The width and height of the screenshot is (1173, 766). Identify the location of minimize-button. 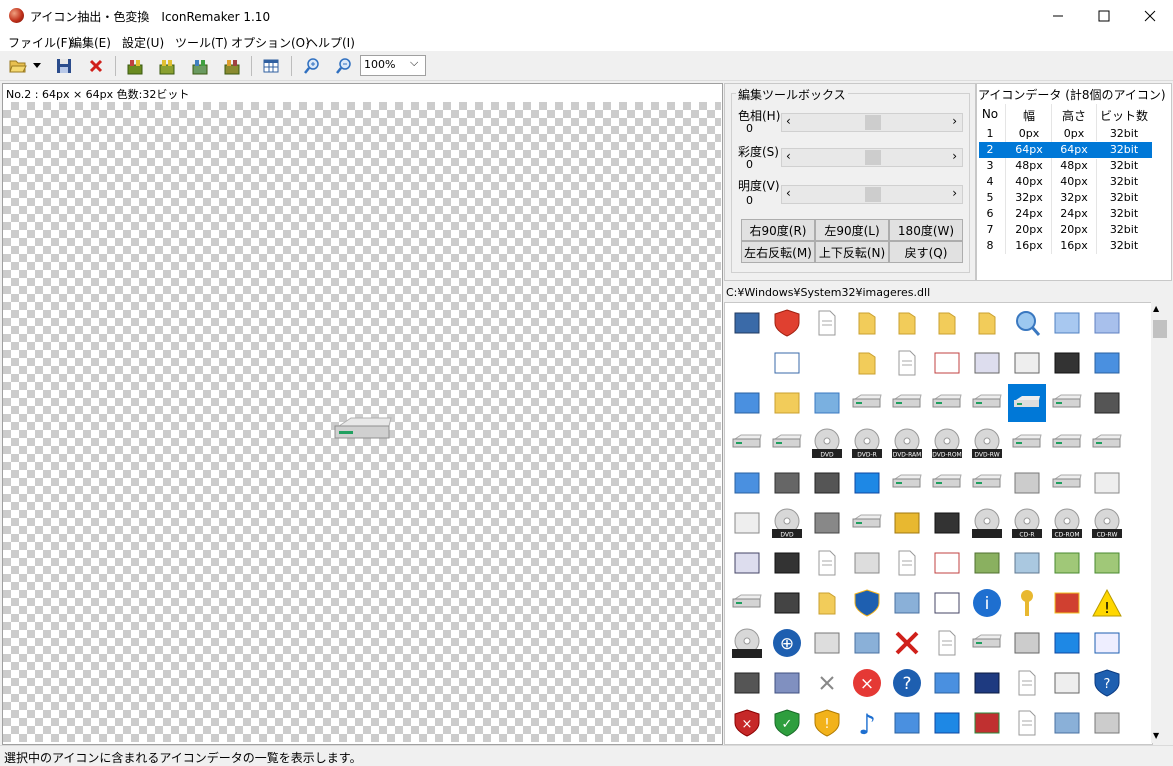
(1058, 15).